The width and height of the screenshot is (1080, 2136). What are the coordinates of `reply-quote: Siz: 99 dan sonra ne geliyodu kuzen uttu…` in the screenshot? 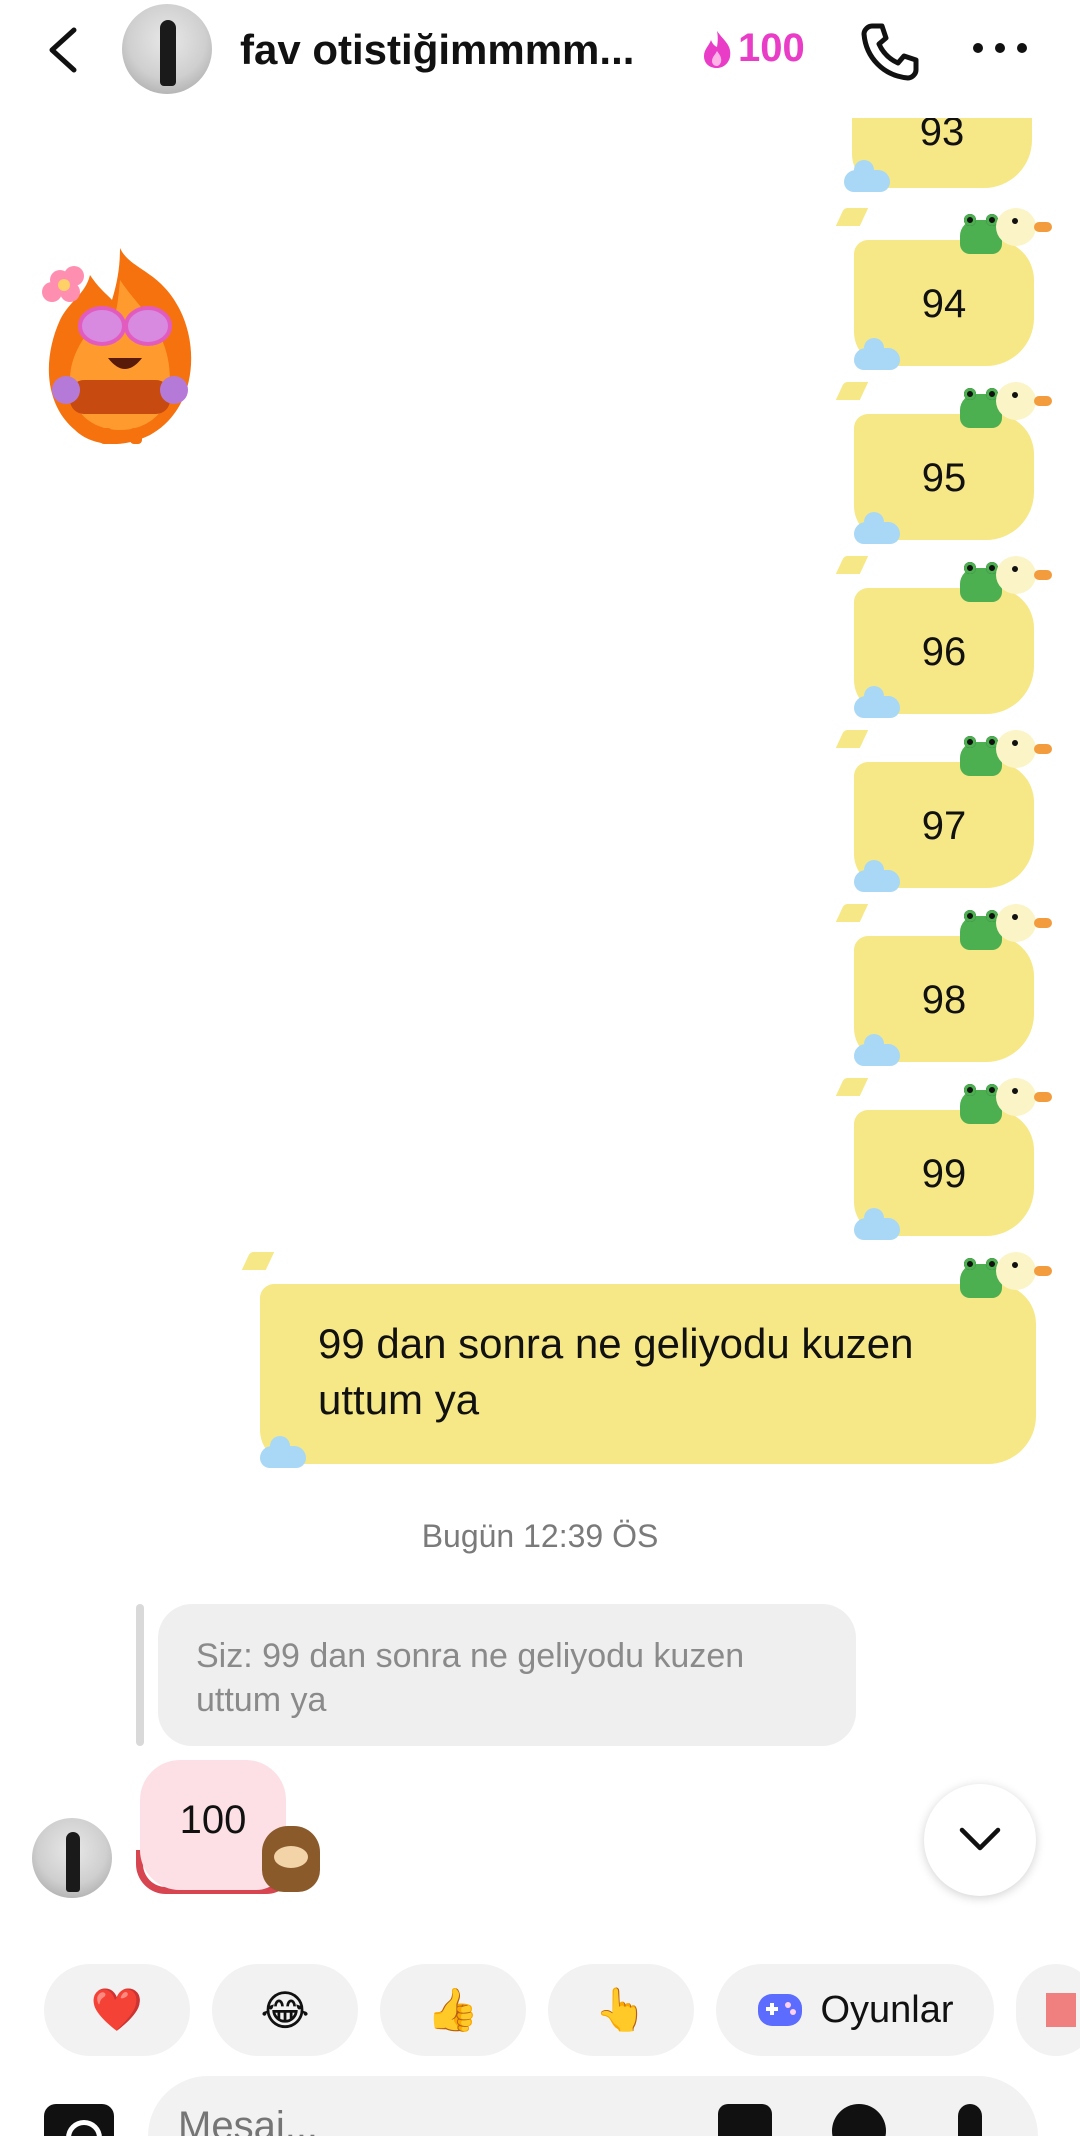 It's located at (507, 1675).